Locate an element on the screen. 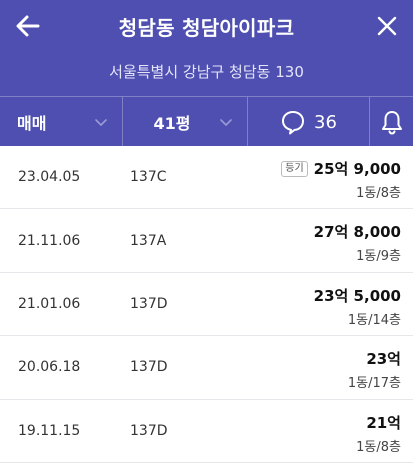 The image size is (413, 470). unit-type: 137C is located at coordinates (148, 177).